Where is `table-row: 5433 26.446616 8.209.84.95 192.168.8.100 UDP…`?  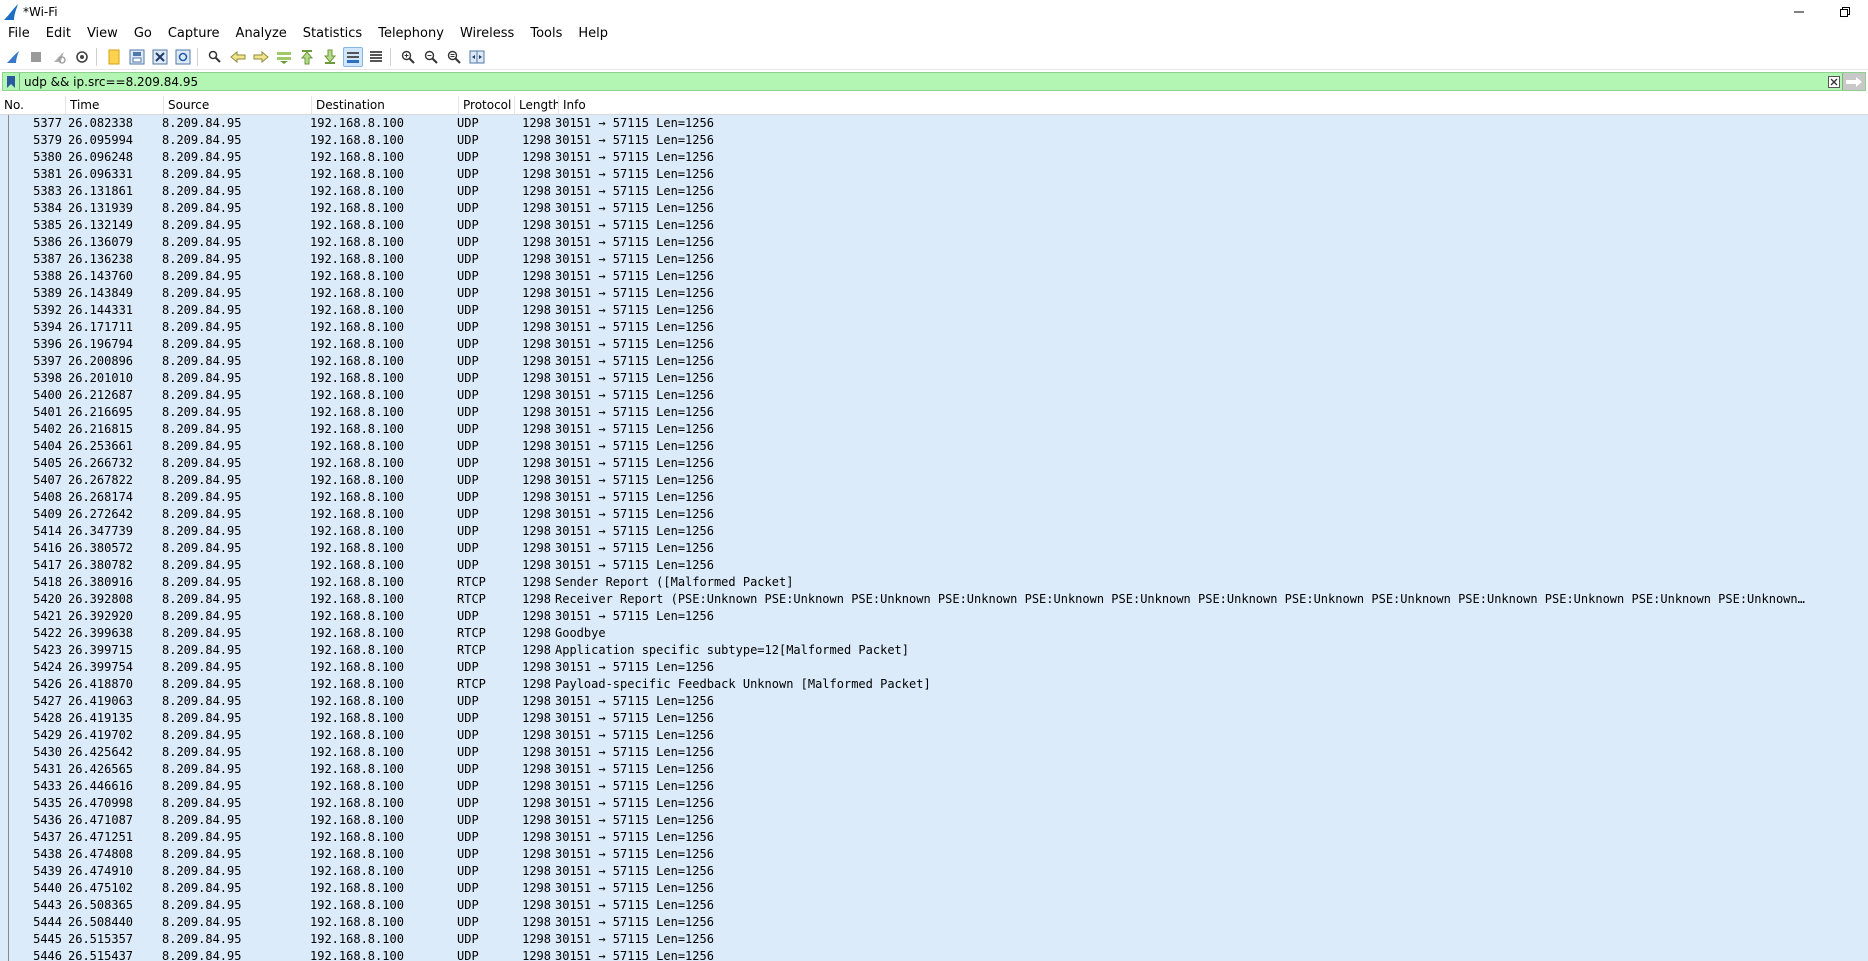 table-row: 5433 26.446616 8.209.84.95 192.168.8.100 UDP… is located at coordinates (934, 786).